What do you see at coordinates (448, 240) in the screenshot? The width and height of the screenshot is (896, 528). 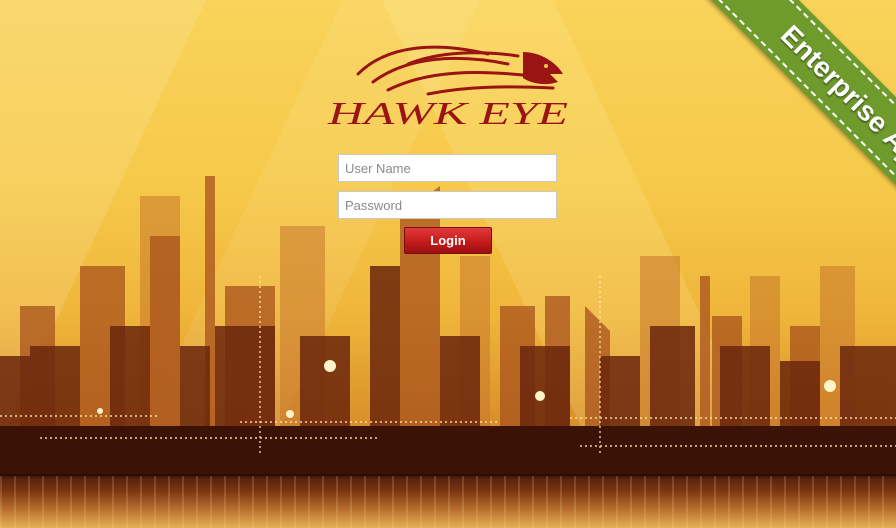 I see `login-button: Login` at bounding box center [448, 240].